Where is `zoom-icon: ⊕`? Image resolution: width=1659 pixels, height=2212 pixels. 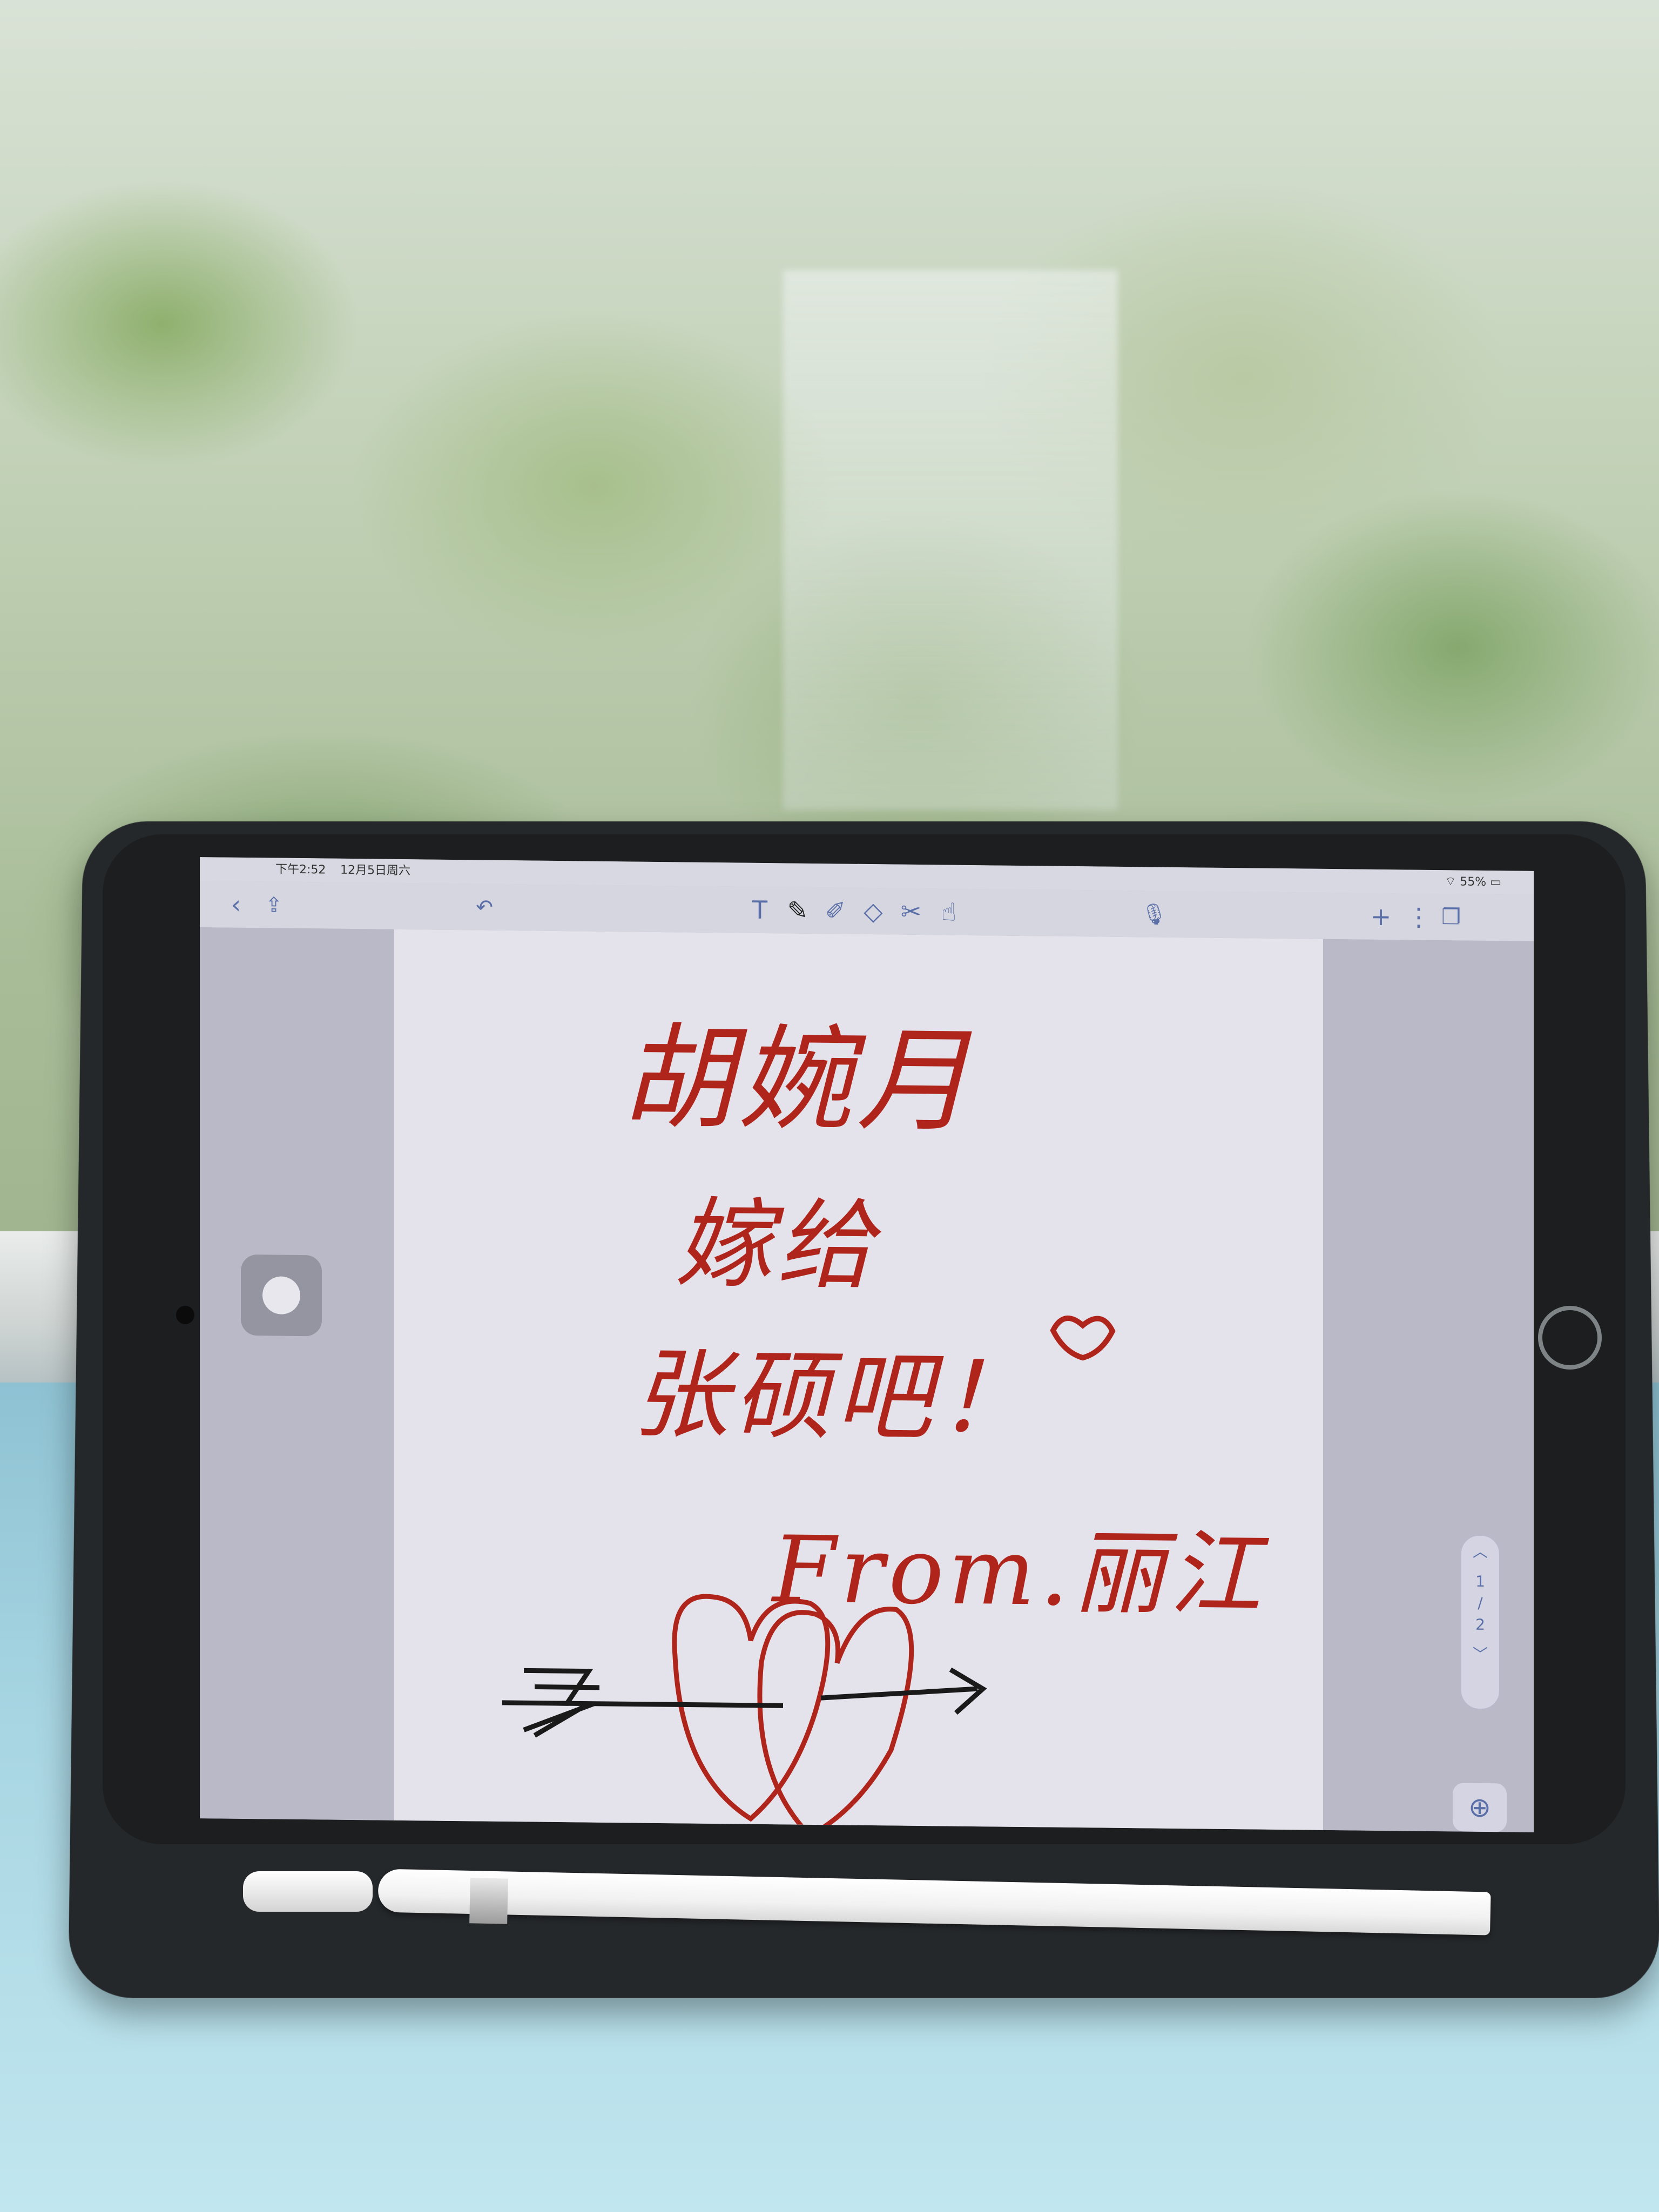
zoom-icon: ⊕ is located at coordinates (1480, 1807).